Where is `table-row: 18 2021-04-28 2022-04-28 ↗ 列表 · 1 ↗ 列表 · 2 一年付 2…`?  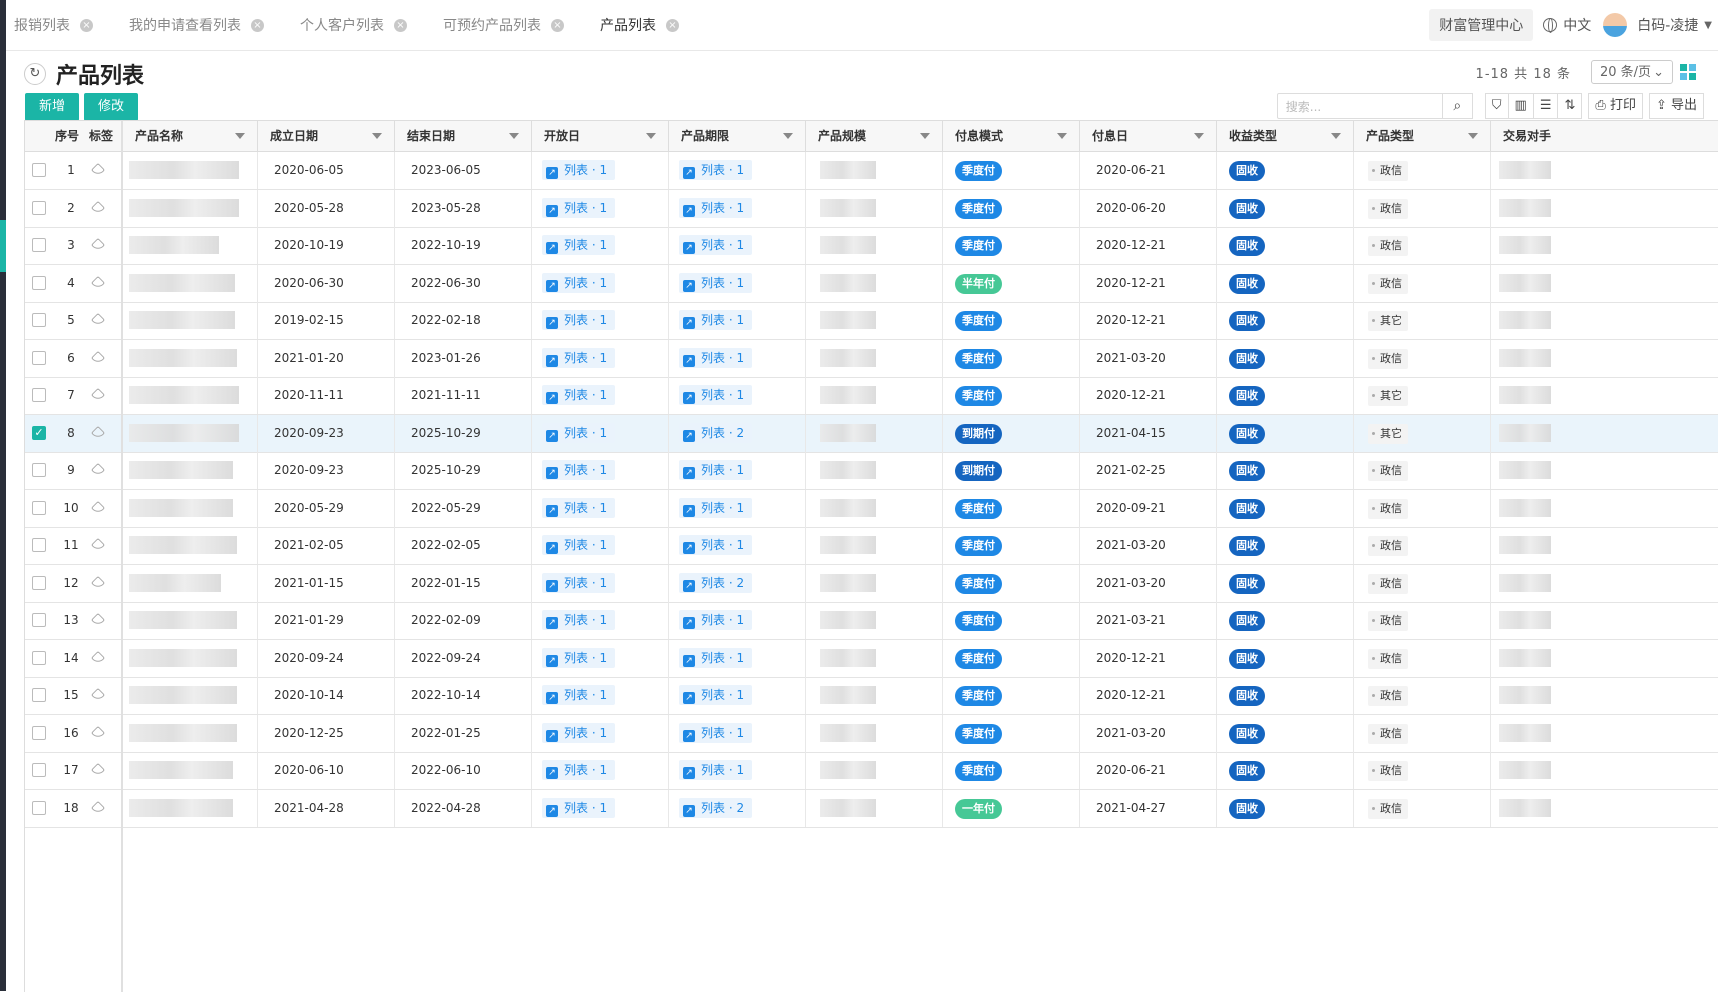 table-row: 18 2021-04-28 2022-04-28 ↗ 列表 · 1 ↗ 列表 · 2 一年付 2… is located at coordinates (871, 808).